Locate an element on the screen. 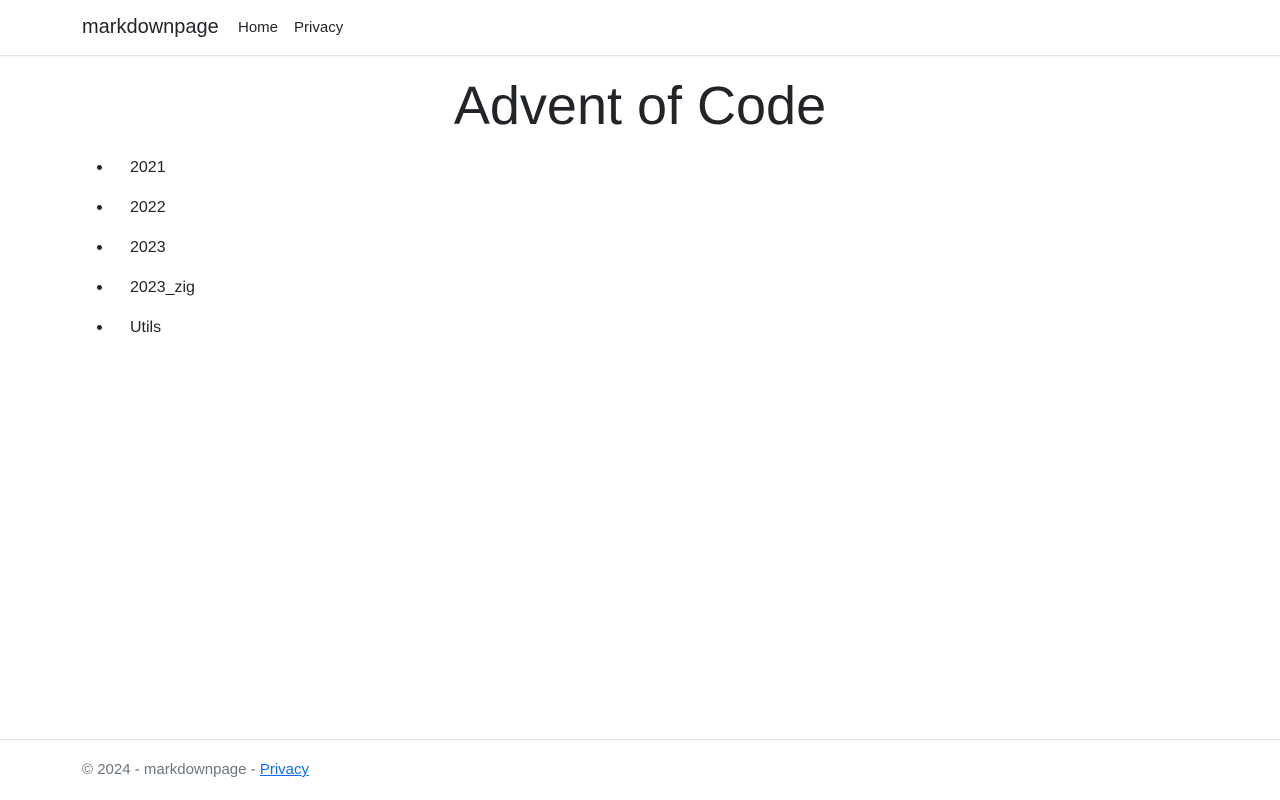 The image size is (1280, 800). list-item-2023: 2023 is located at coordinates (138, 250).